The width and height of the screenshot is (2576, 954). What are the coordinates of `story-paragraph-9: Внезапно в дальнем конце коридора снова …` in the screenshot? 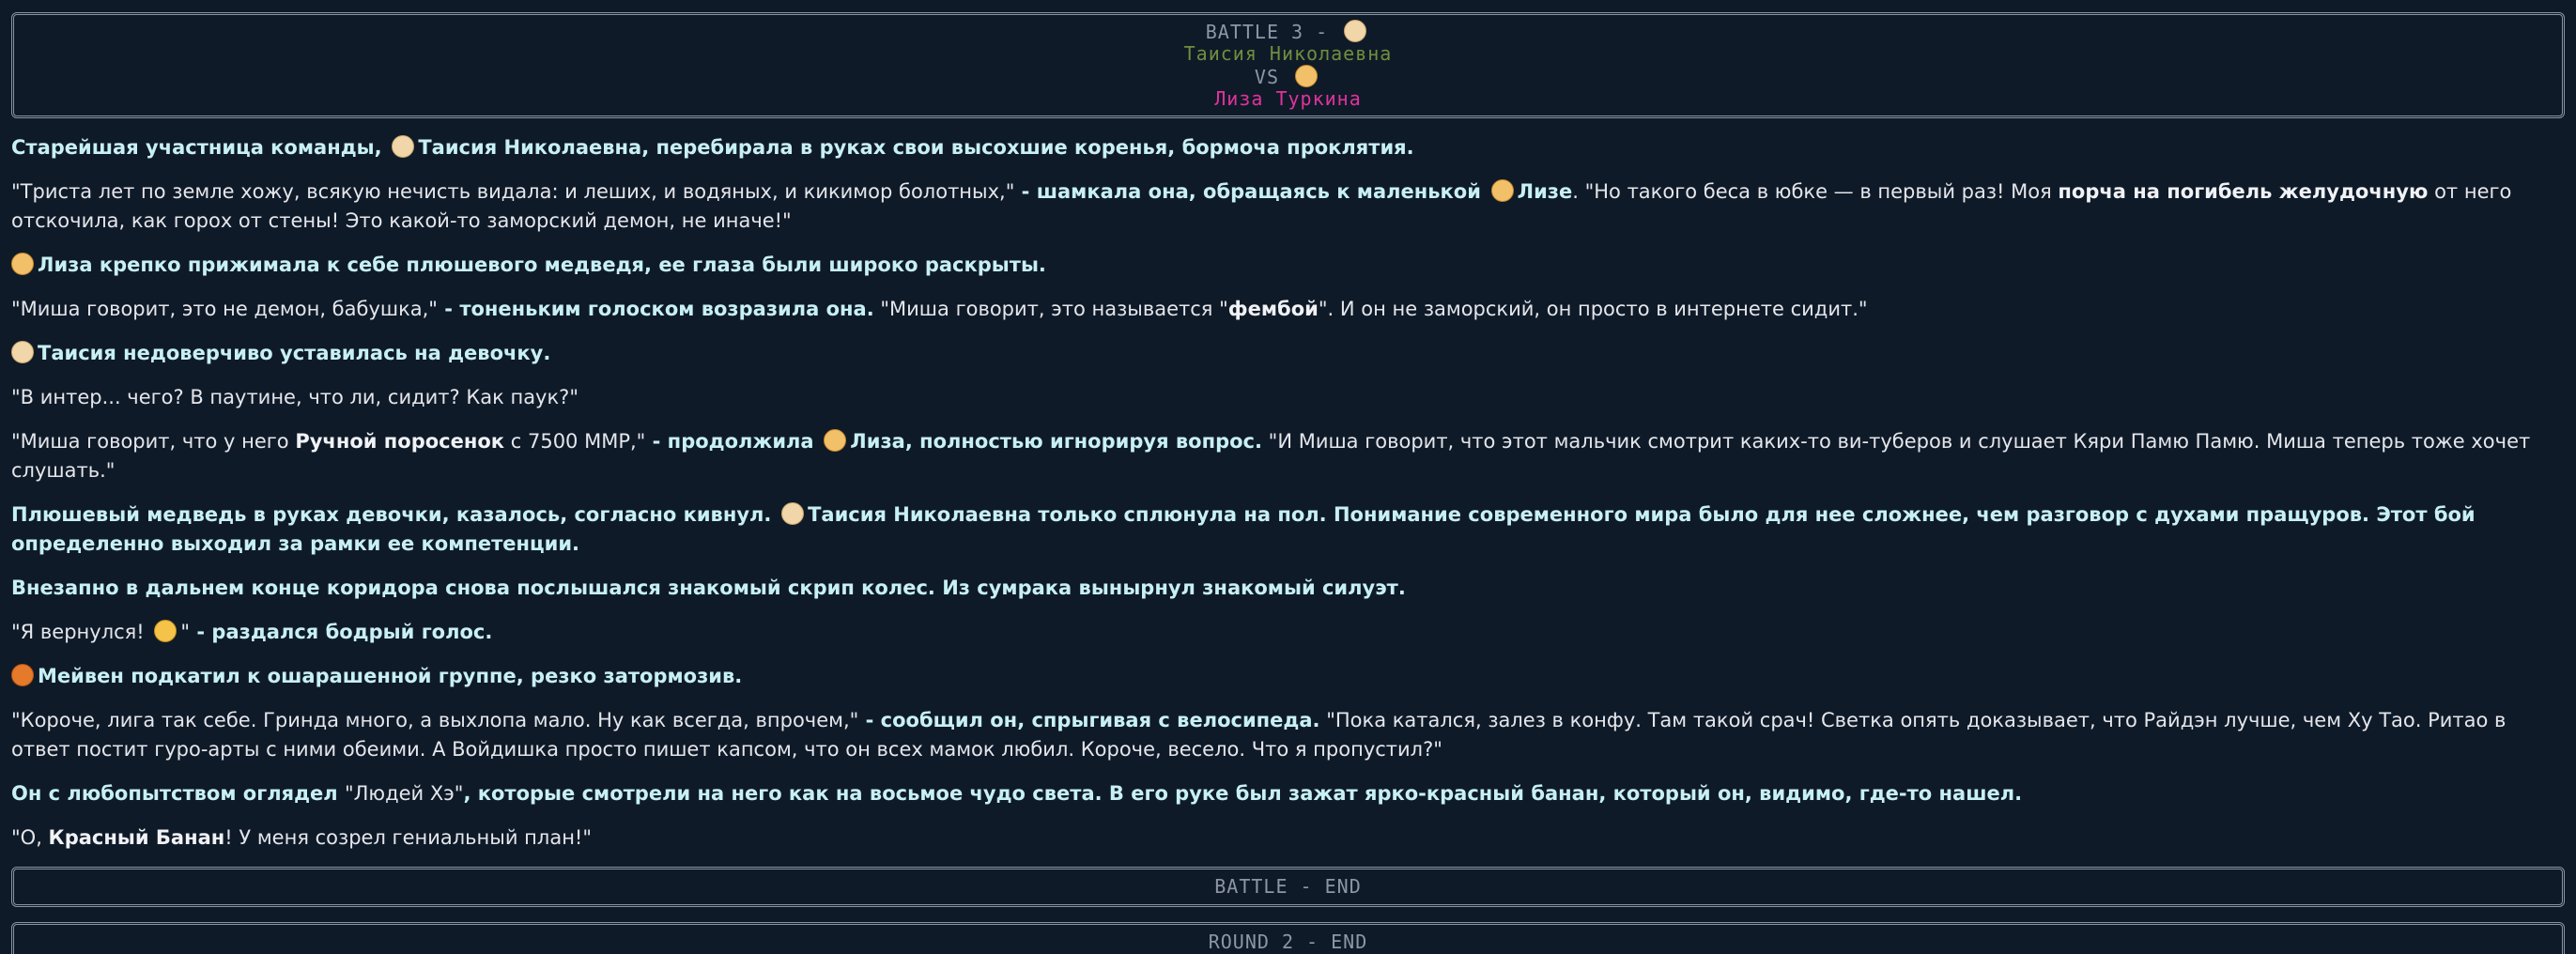 It's located at (708, 588).